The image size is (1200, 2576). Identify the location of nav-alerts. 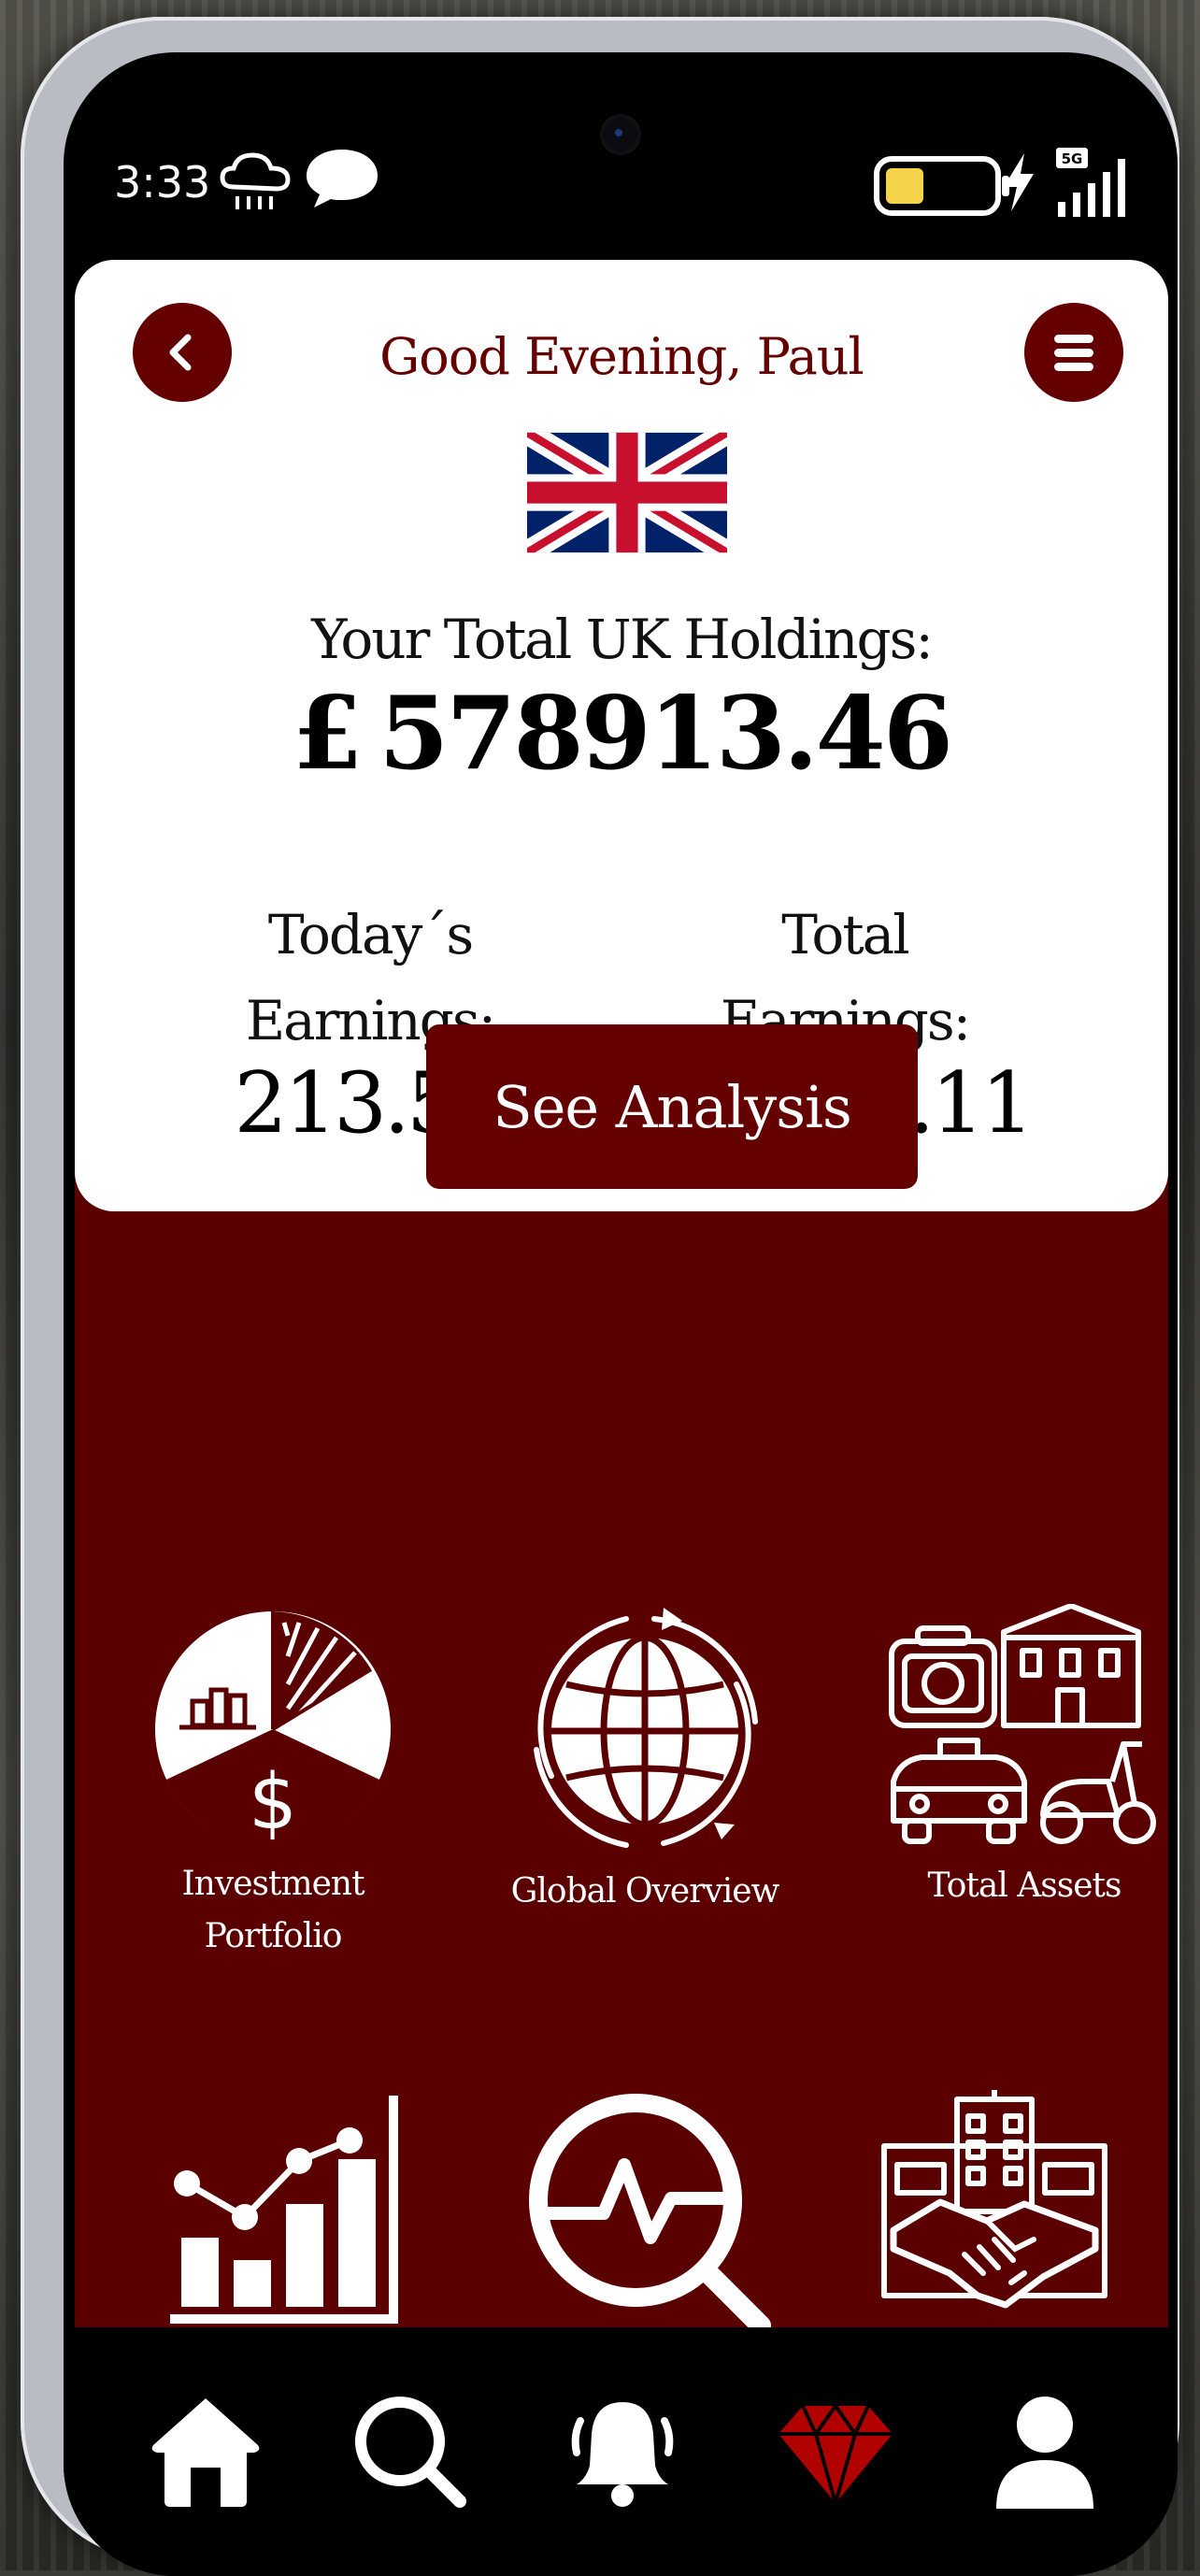
(622, 2458).